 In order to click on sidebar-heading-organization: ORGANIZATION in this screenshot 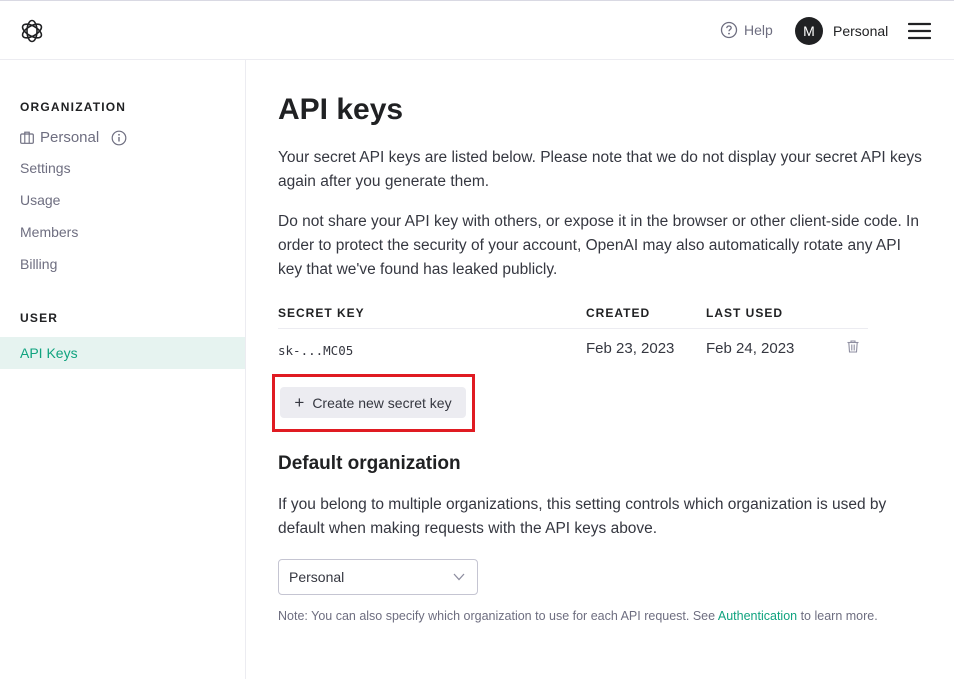, I will do `click(73, 107)`.